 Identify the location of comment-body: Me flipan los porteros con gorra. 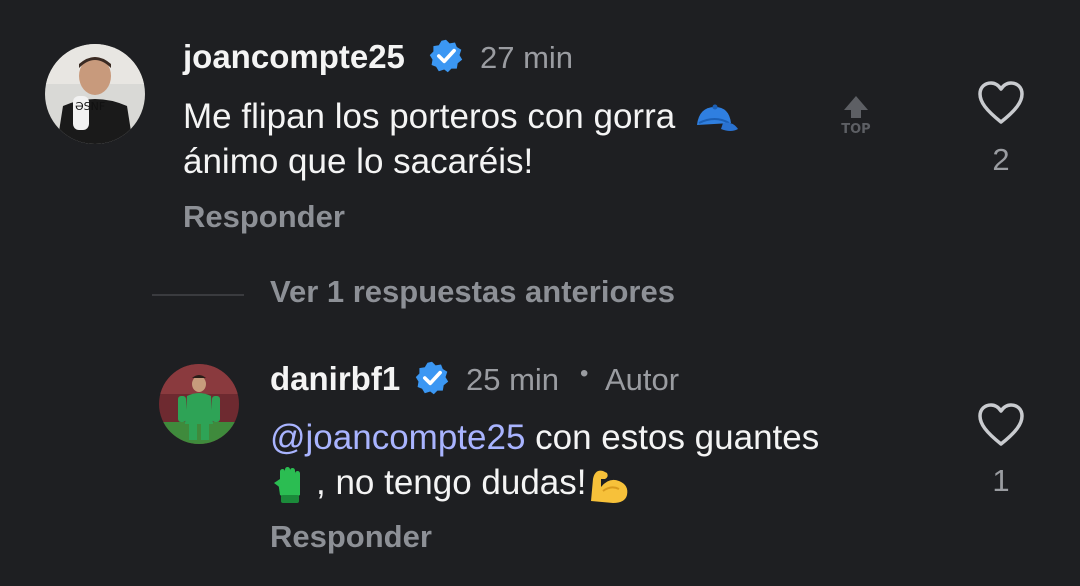
(461, 117).